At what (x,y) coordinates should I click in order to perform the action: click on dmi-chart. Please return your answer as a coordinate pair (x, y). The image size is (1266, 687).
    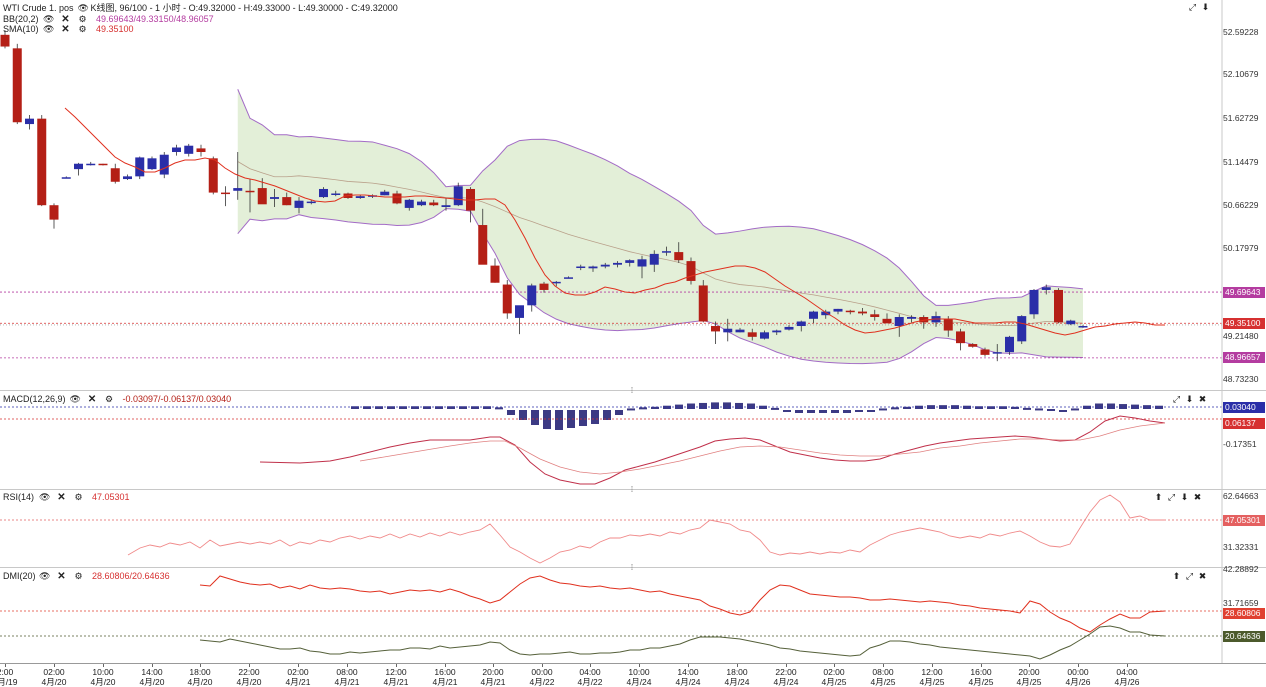
    Looking at the image, I should click on (633, 615).